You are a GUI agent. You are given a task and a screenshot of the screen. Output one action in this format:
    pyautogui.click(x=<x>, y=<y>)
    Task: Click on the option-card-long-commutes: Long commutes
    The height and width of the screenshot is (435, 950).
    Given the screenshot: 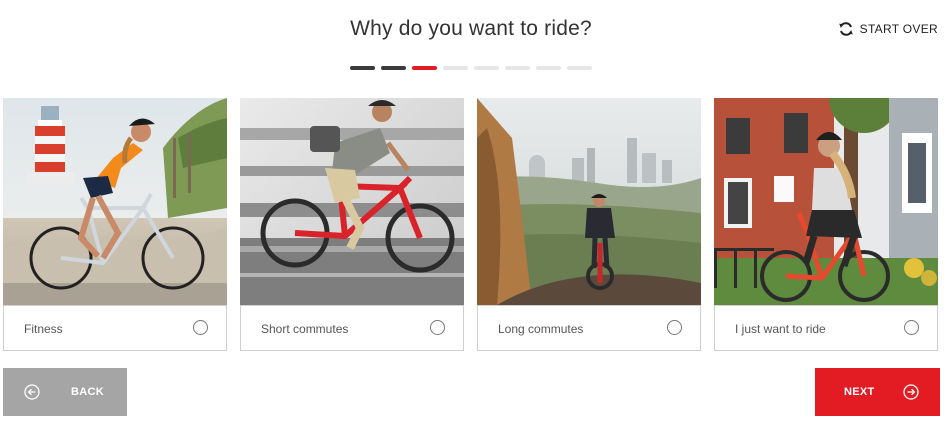 What is the action you would take?
    pyautogui.click(x=589, y=224)
    